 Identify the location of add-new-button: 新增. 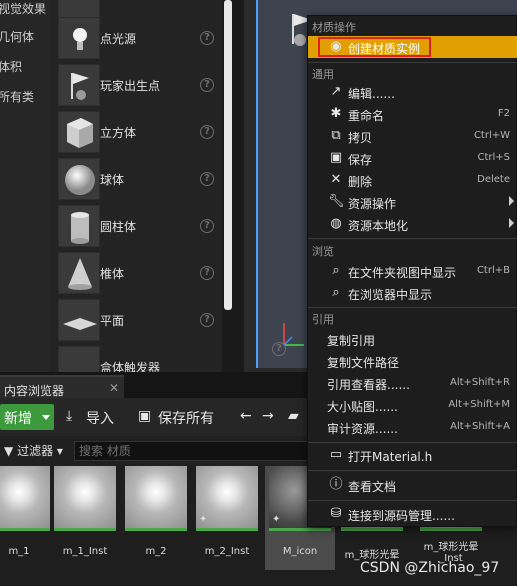
(27, 417).